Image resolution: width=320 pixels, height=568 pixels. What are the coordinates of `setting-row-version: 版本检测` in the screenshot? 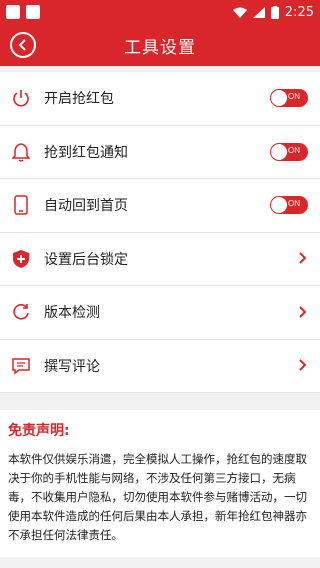 It's located at (160, 313).